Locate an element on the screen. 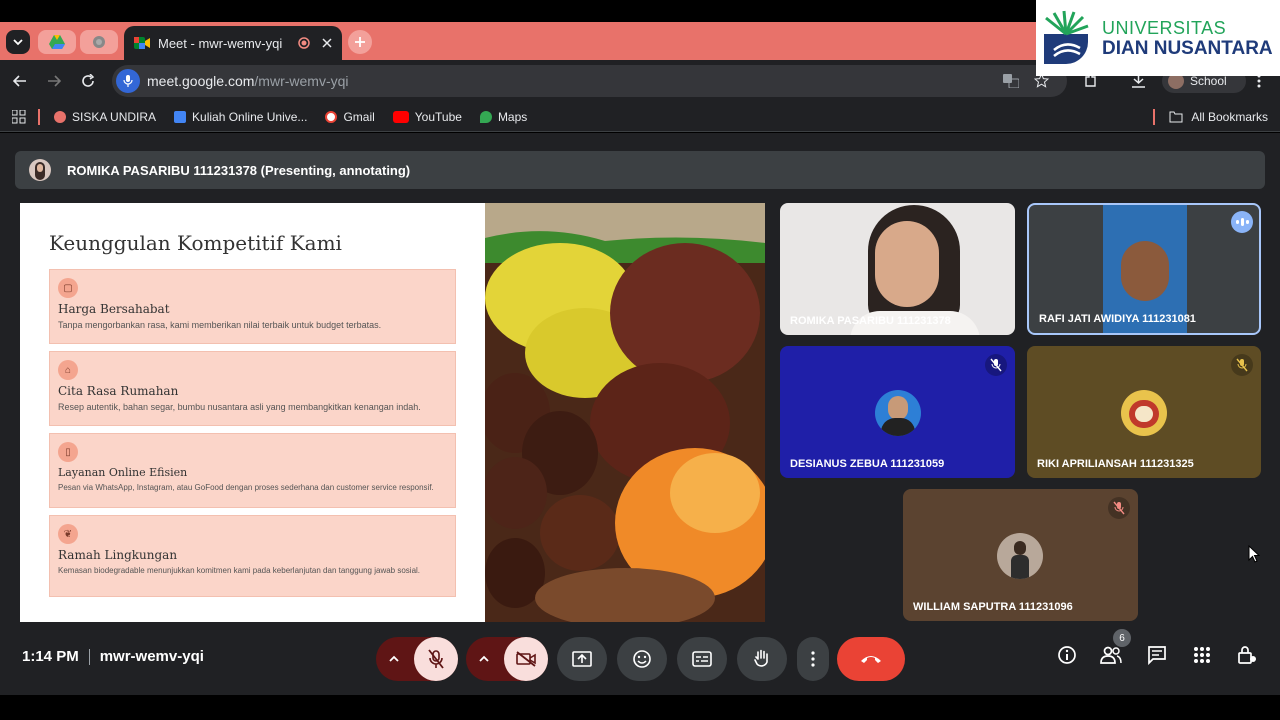 The image size is (1280, 720). translate-icon is located at coordinates (1011, 81).